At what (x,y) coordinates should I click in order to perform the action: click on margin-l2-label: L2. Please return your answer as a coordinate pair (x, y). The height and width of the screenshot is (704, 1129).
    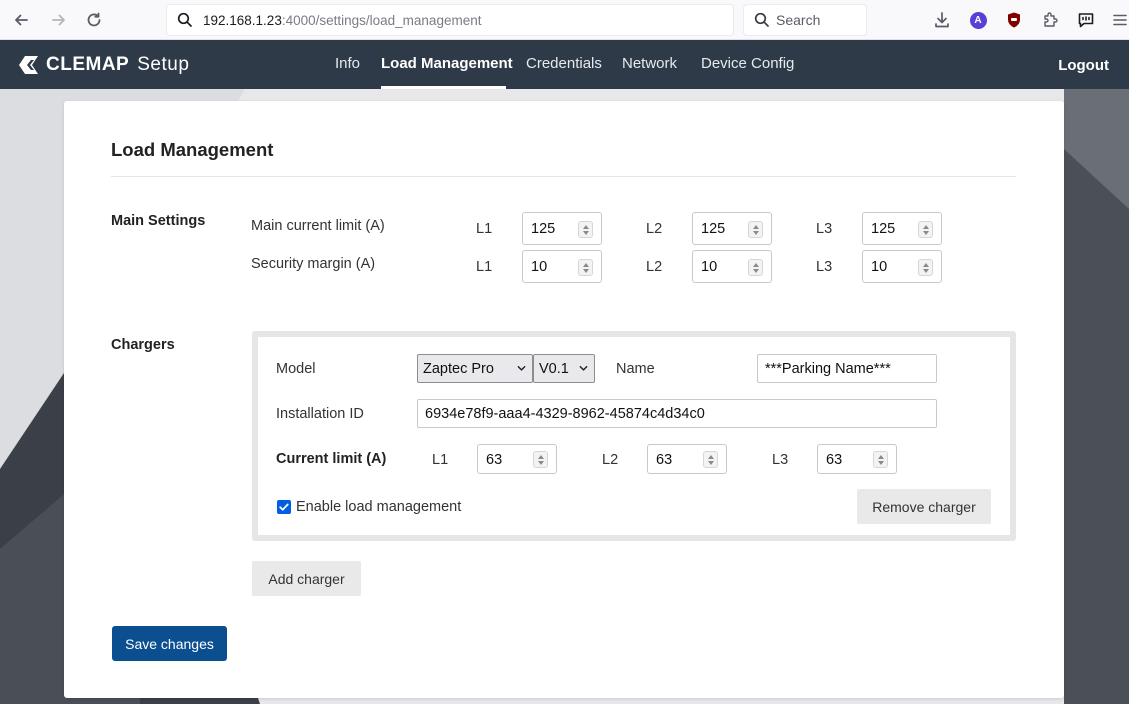
    Looking at the image, I should click on (654, 267).